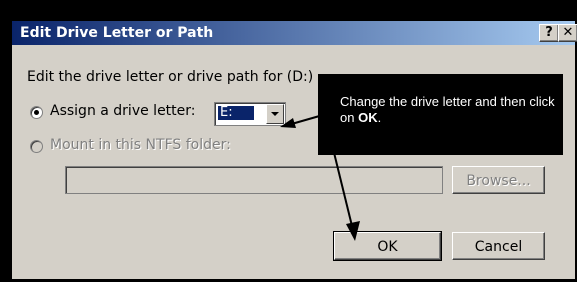 The image size is (577, 288). What do you see at coordinates (288, 123) in the screenshot?
I see `arrowhead-dropdown` at bounding box center [288, 123].